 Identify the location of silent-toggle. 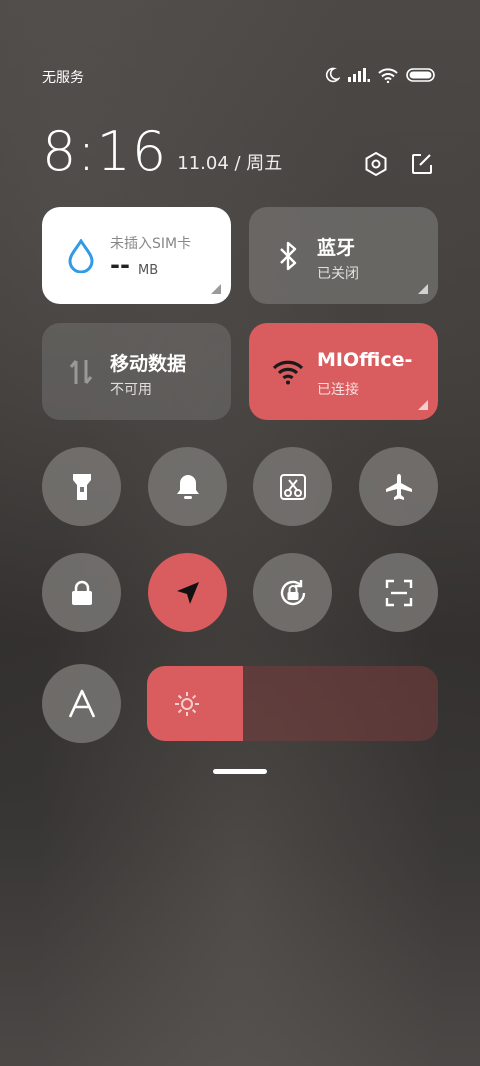
(187, 486).